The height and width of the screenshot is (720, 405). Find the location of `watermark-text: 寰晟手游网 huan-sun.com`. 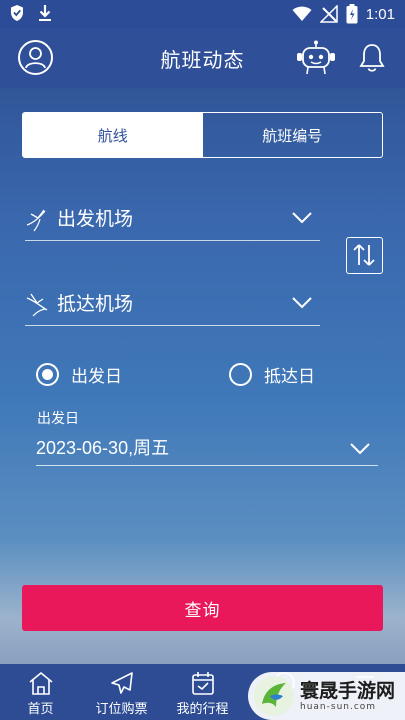

watermark-text: 寰晟手游网 huan-sun.com is located at coordinates (347, 696).